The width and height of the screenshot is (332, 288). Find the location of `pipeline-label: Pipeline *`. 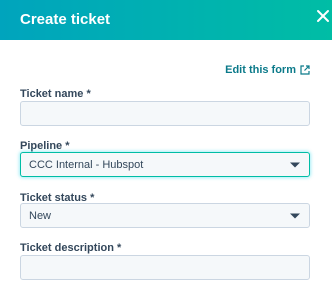

pipeline-label: Pipeline * is located at coordinates (45, 146).